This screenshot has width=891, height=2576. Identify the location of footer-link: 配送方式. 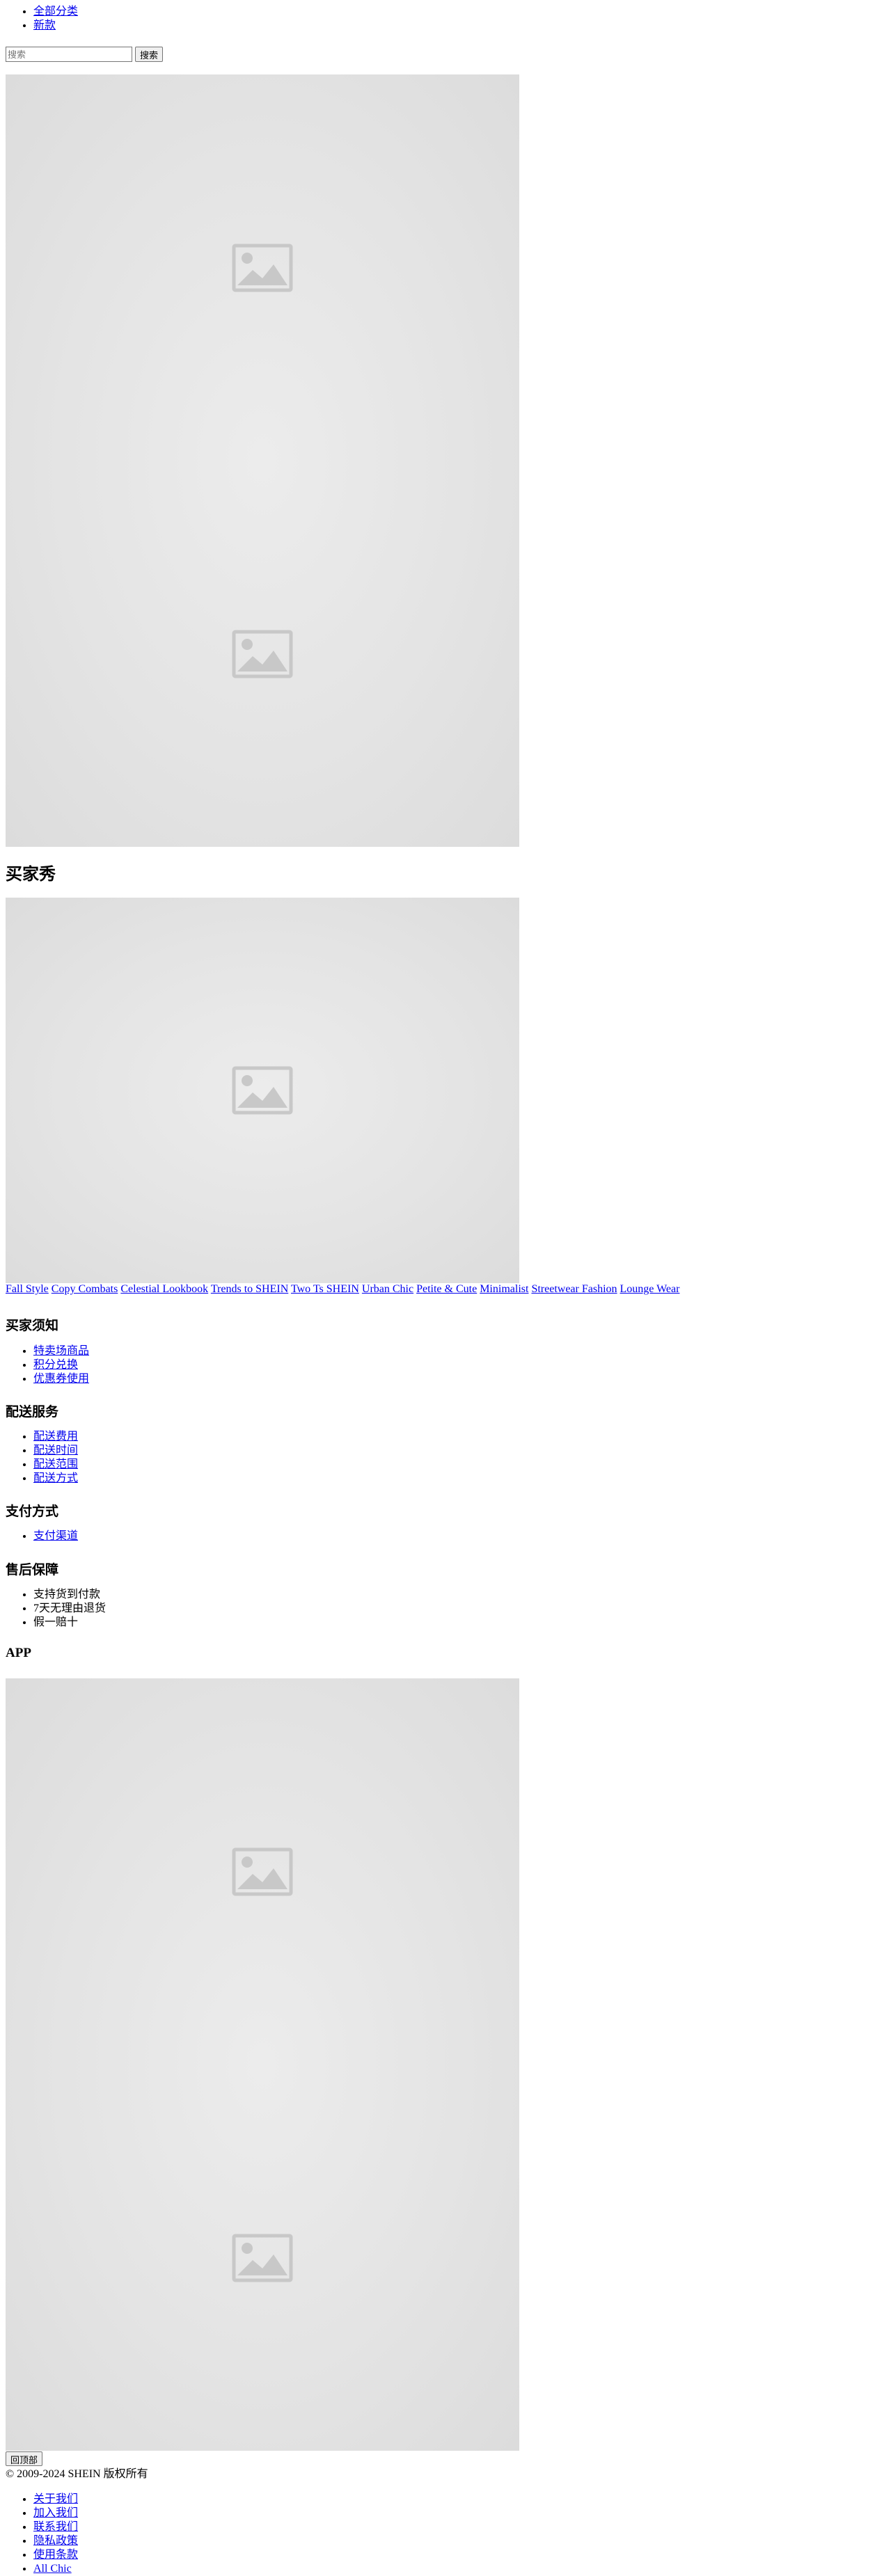
(55, 1478).